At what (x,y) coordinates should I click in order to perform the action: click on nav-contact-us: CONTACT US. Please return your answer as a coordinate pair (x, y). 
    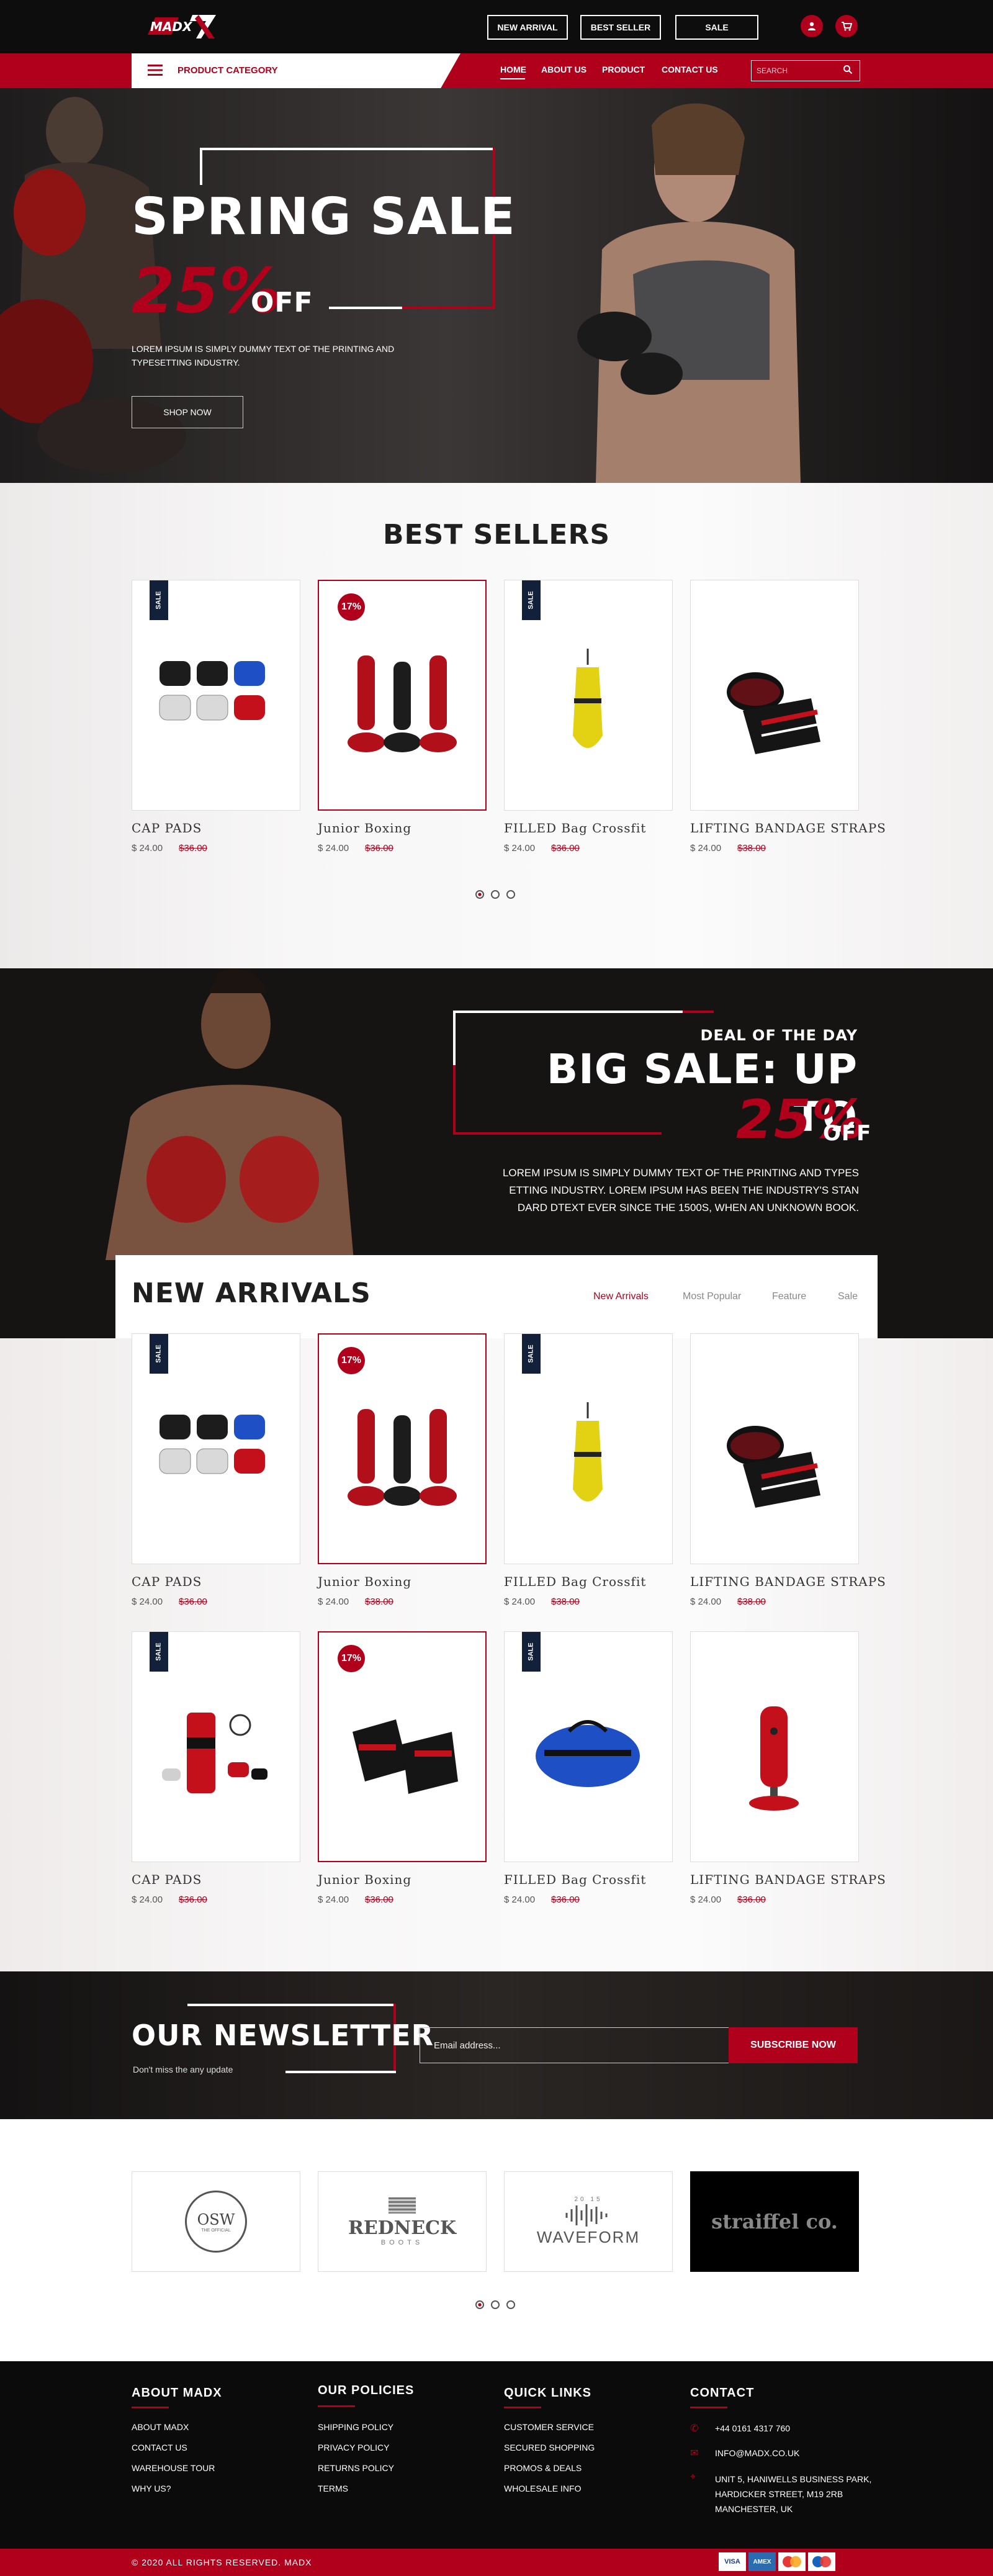
    Looking at the image, I should click on (690, 69).